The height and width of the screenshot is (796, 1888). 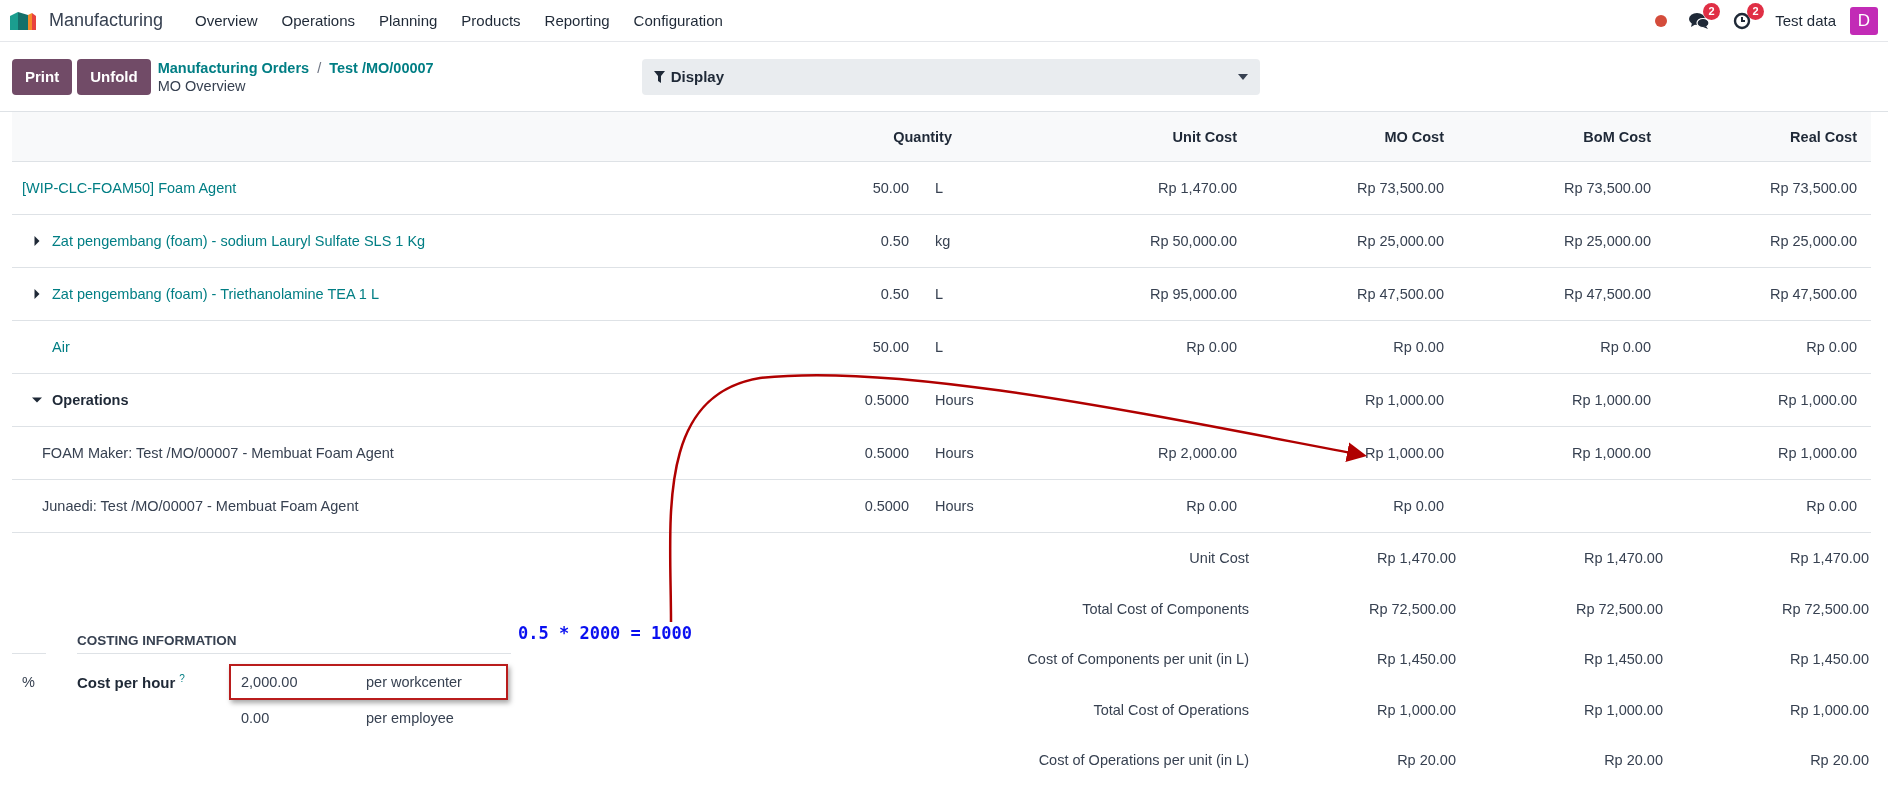 I want to click on unit-cell-text: kg, so click(x=943, y=241).